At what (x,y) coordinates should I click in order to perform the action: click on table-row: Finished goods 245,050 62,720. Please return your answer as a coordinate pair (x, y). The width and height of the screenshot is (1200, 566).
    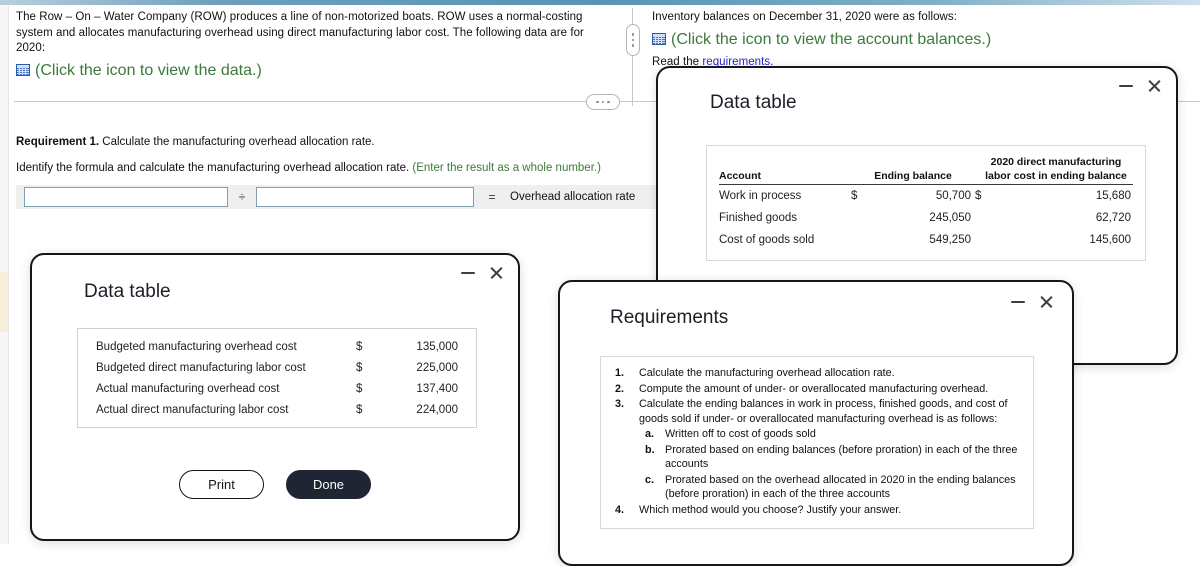
    Looking at the image, I should click on (926, 218).